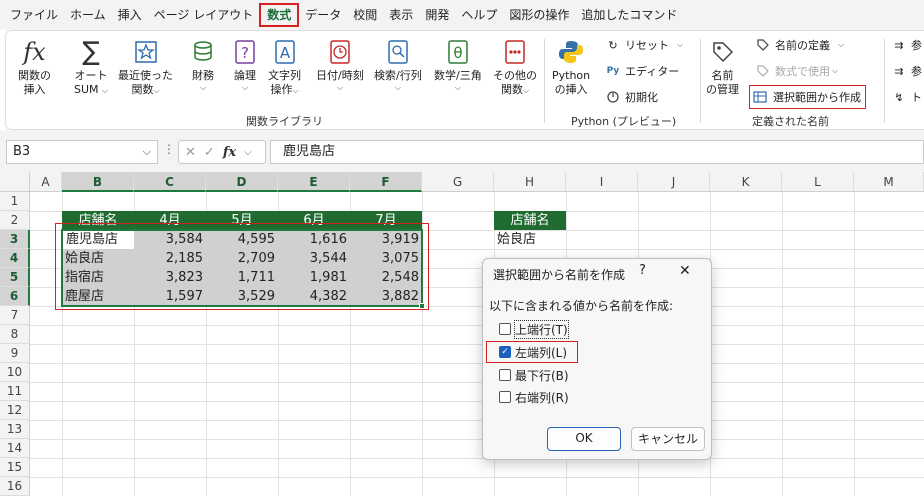  I want to click on cell-e6: 4,382, so click(314, 296).